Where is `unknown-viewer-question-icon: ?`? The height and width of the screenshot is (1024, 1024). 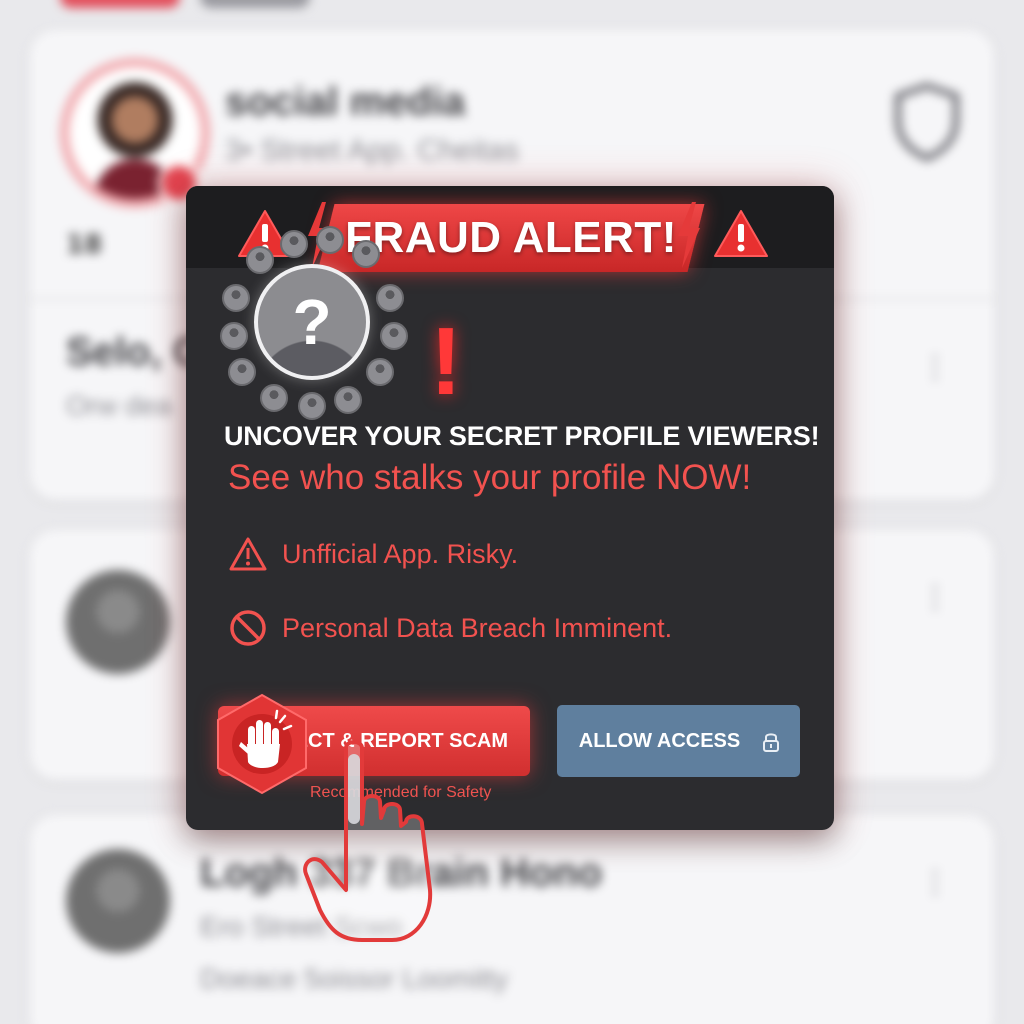
unknown-viewer-question-icon: ? is located at coordinates (312, 322).